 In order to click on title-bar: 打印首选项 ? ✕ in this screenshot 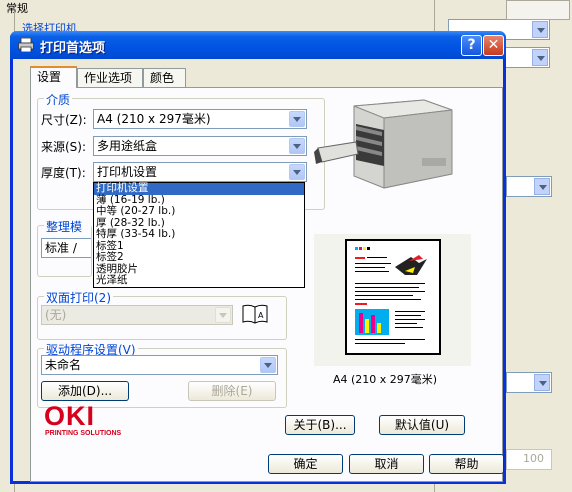, I will do `click(258, 45)`.